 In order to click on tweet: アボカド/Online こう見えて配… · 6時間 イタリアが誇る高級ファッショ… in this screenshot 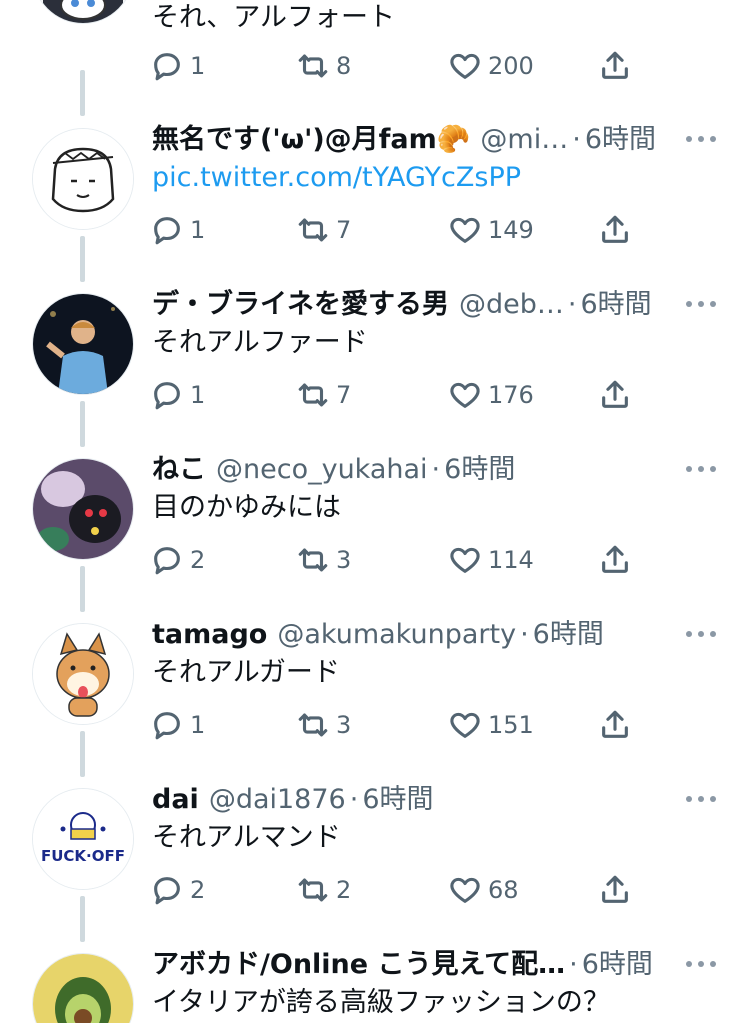, I will do `click(375, 984)`.